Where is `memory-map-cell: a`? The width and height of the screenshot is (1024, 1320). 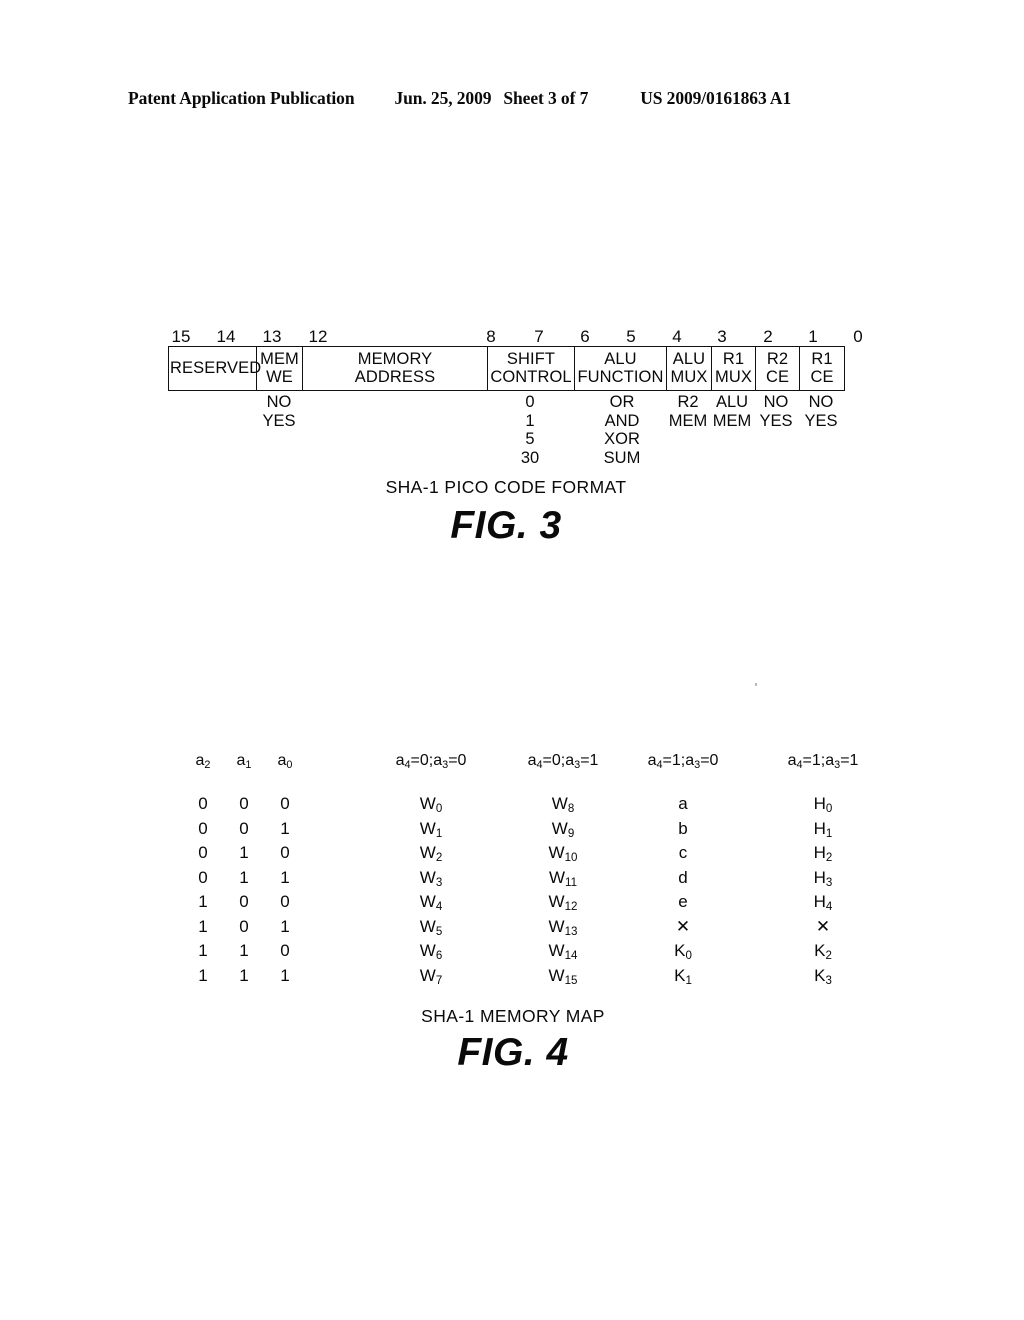 memory-map-cell: a is located at coordinates (683, 803).